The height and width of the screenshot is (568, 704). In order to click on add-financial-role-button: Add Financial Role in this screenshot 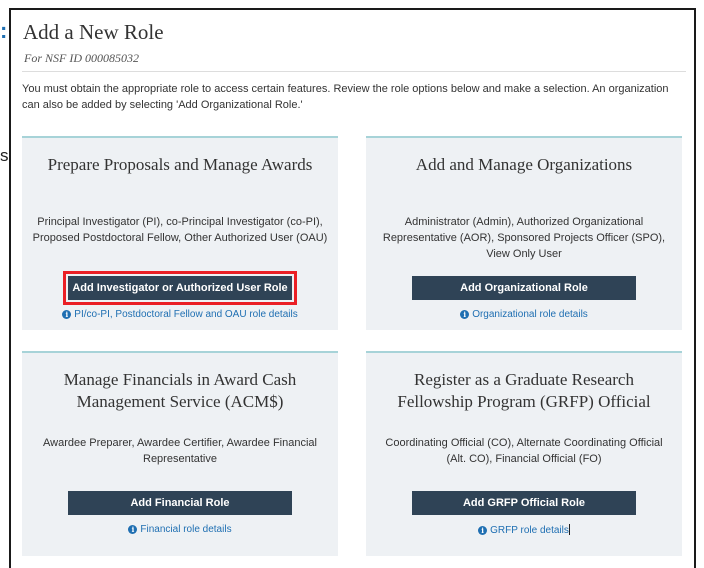, I will do `click(180, 503)`.